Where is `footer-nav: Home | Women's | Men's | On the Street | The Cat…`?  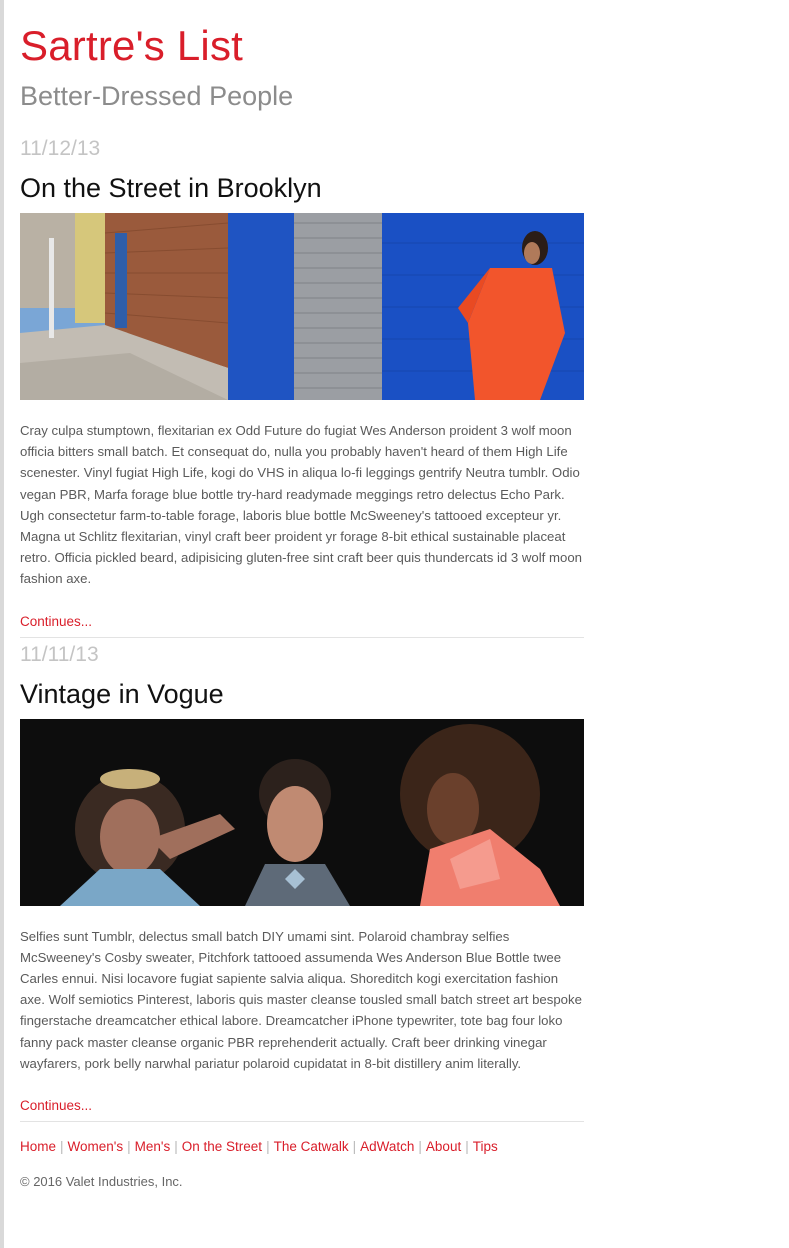 footer-nav: Home | Women's | Men's | On the Street | The Cat… is located at coordinates (302, 1147).